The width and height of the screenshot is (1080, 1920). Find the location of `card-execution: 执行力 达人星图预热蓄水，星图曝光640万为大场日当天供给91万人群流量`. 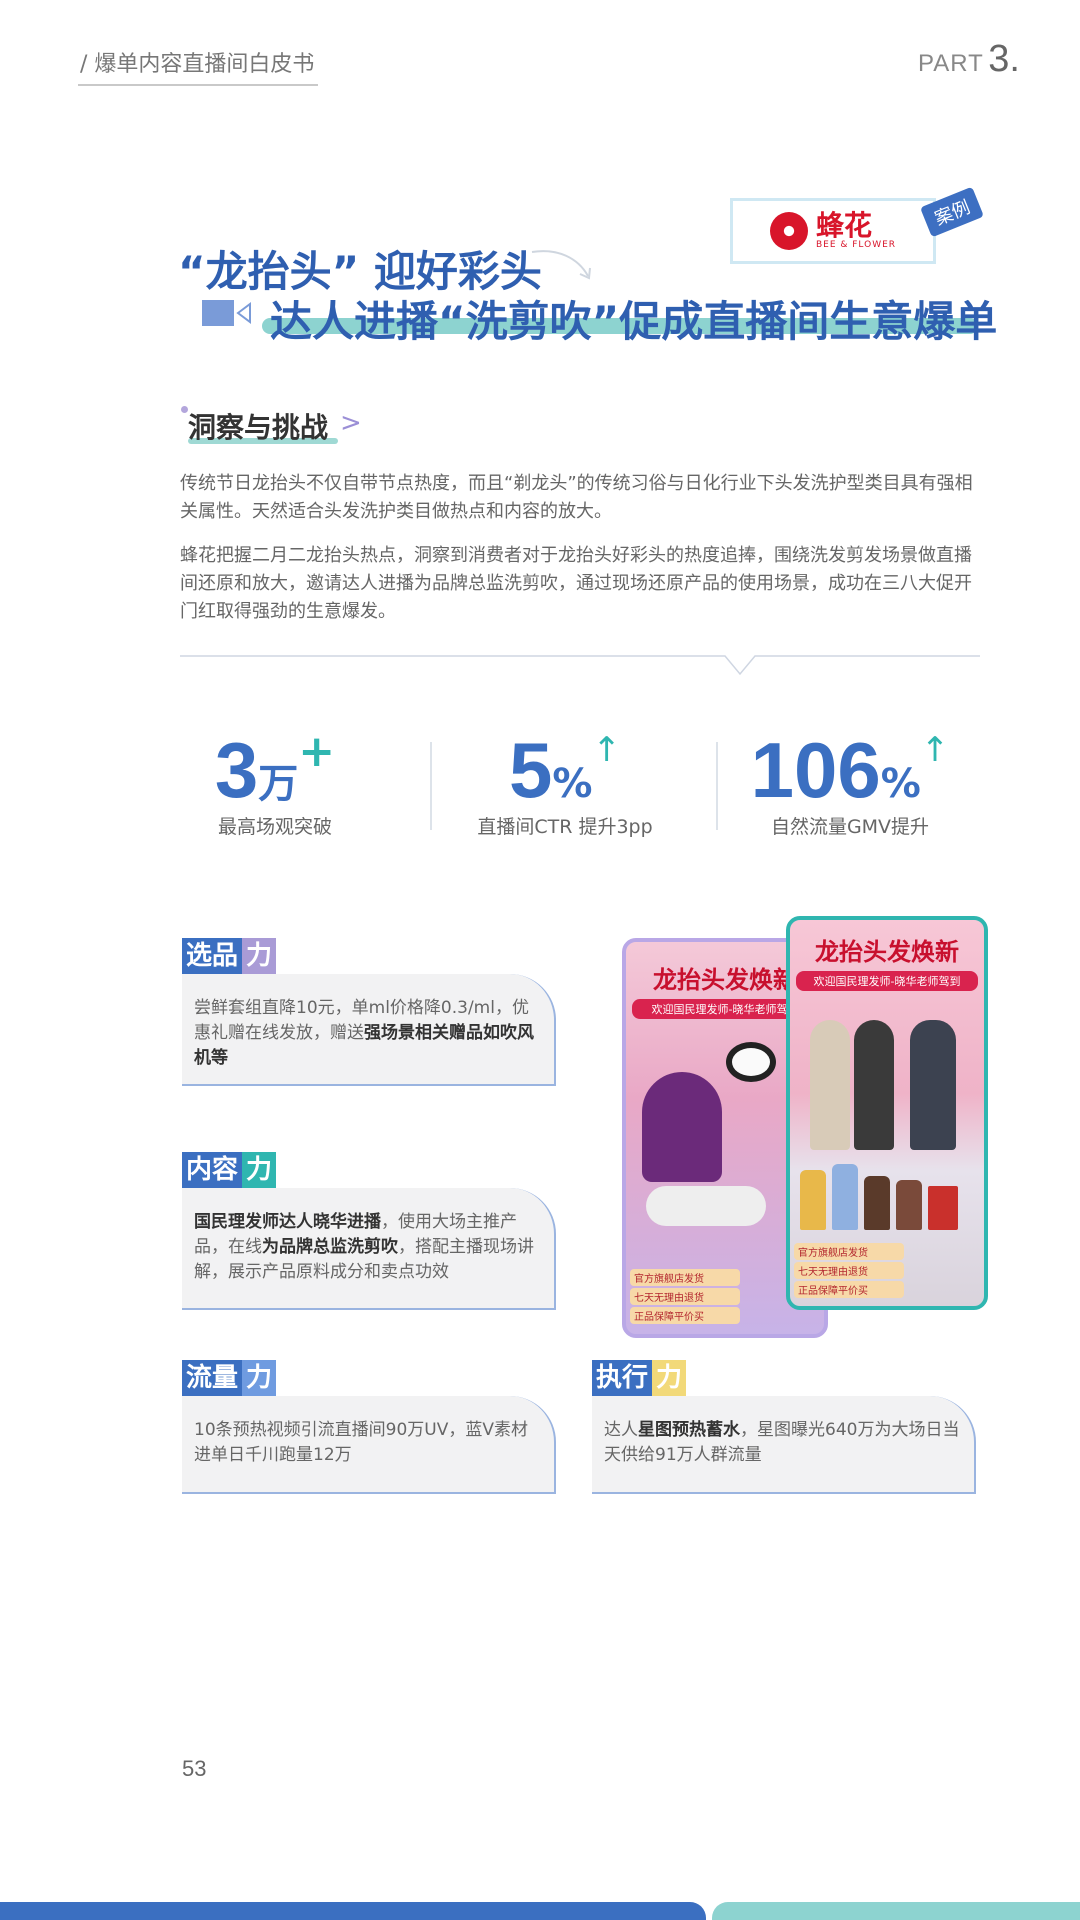

card-execution: 执行力 达人星图预热蓄水，星图曝光640万为大场日当天供给91万人群流量 is located at coordinates (784, 1427).